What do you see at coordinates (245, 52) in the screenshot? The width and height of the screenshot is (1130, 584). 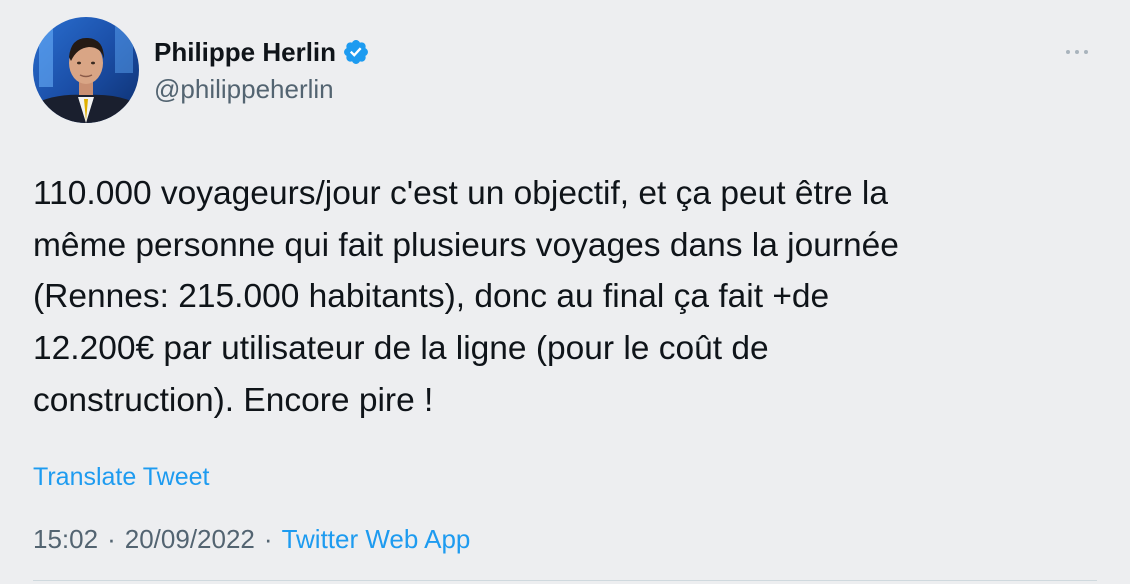 I see `display-name: Philippe Herlin` at bounding box center [245, 52].